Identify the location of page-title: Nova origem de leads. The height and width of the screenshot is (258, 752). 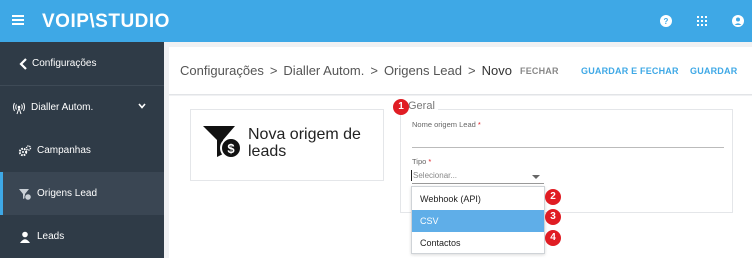
(304, 143).